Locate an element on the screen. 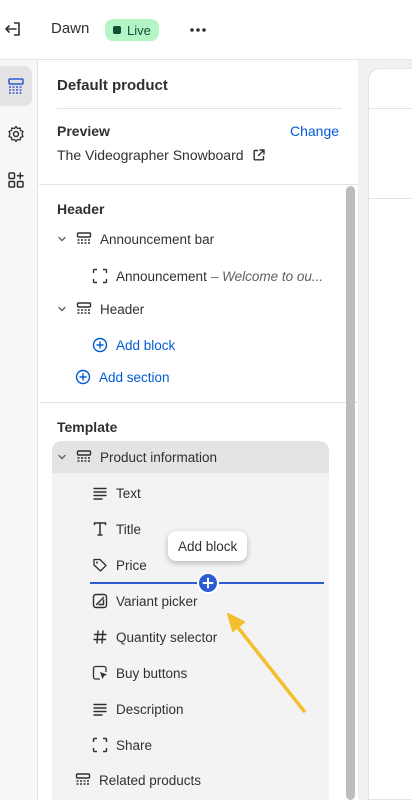 This screenshot has width=412, height=800. section-related-products: Related products is located at coordinates (138, 780).